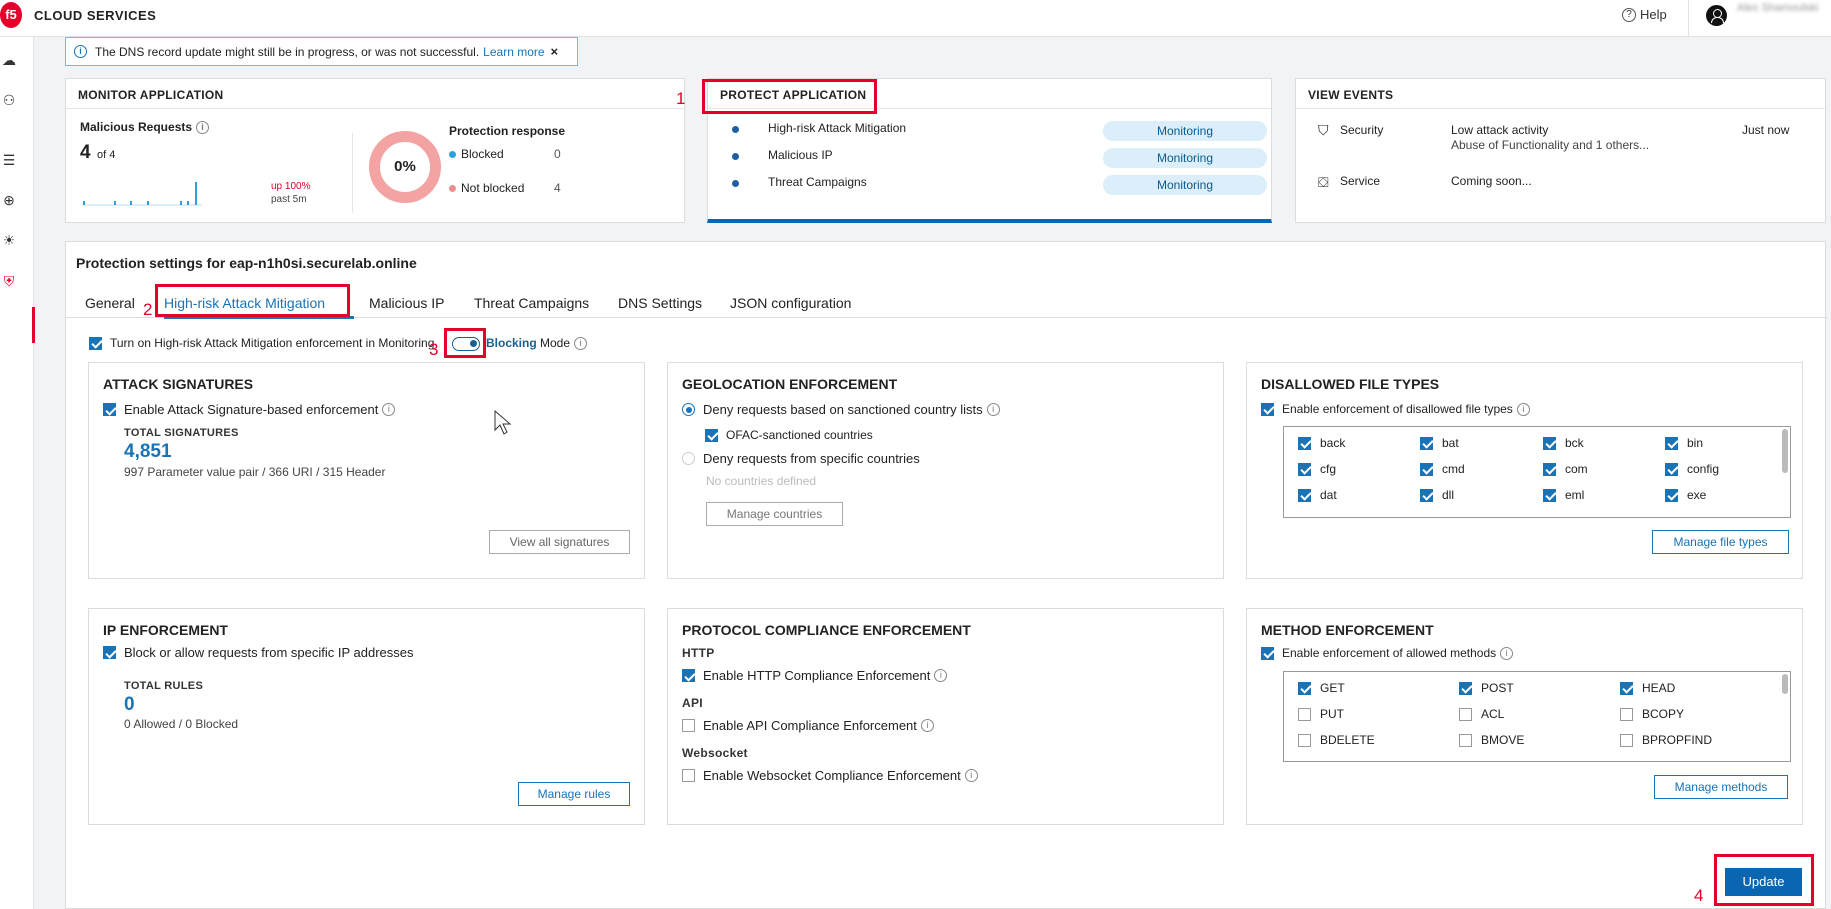  I want to click on api-row: Enable API Compliance Enforcement i, so click(808, 725).